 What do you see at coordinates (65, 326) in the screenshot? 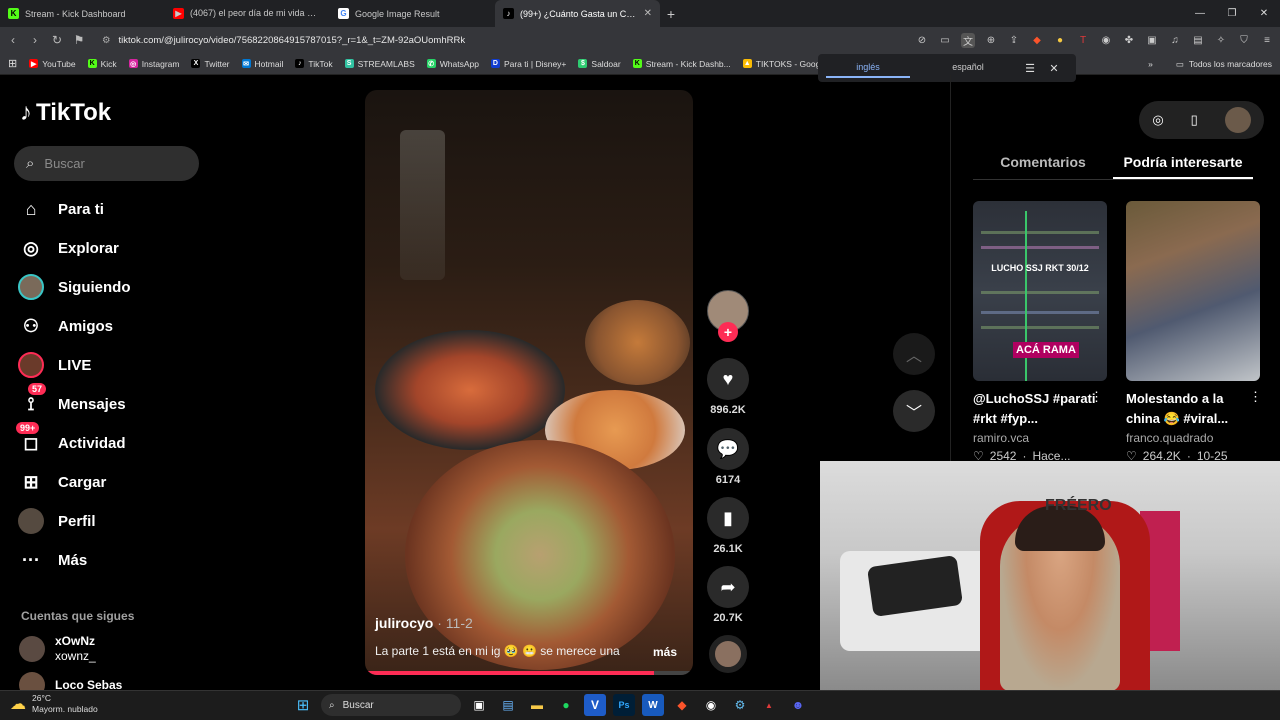
I see `nav-amigos: ⚇ Amigos` at bounding box center [65, 326].